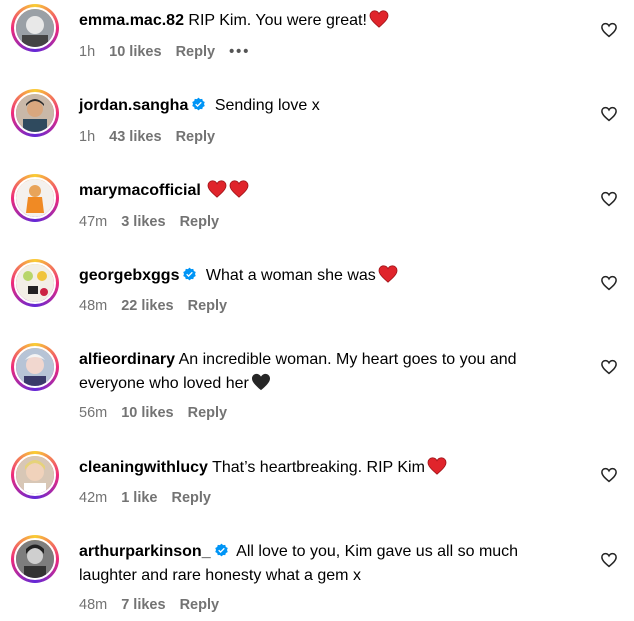 The width and height of the screenshot is (634, 621). I want to click on comment-text: What a woman she was, so click(290, 275).